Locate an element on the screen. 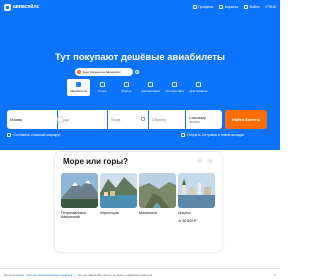 The height and width of the screenshot is (280, 320). destination-photo-irkutsk is located at coordinates (196, 190).